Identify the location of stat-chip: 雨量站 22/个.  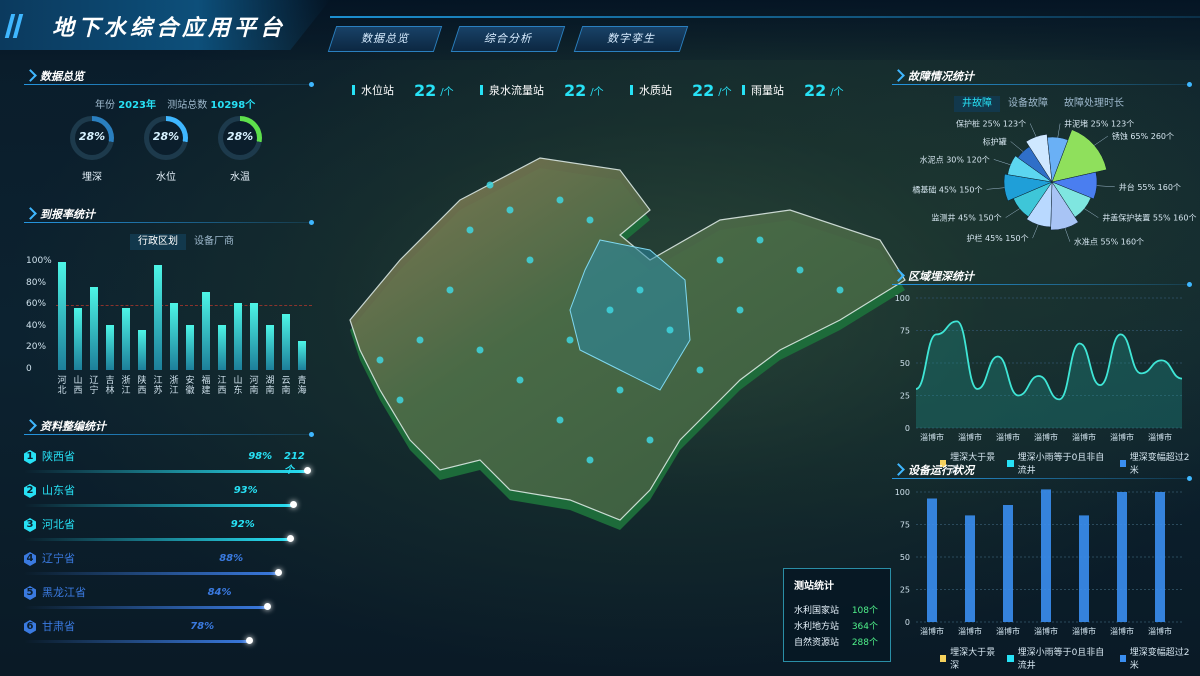
(793, 90).